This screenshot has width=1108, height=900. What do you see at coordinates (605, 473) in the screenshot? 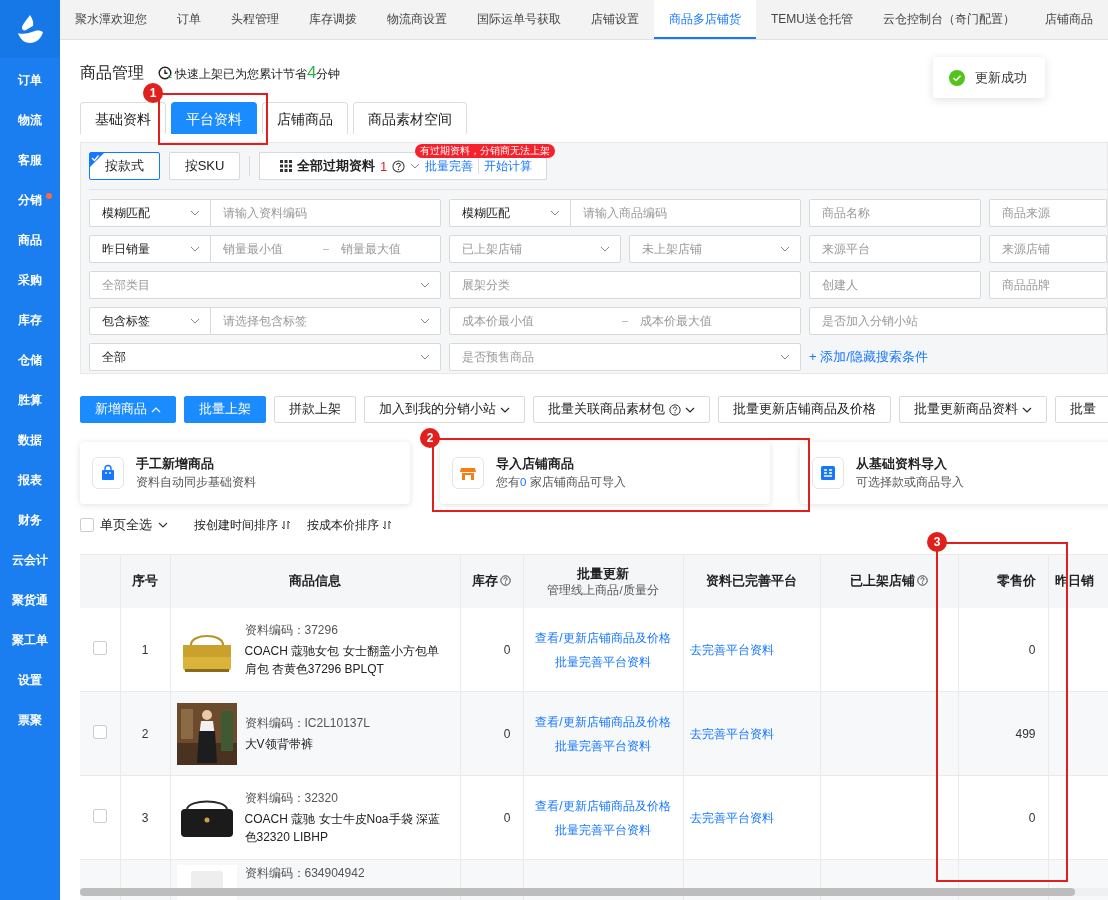
I see `add-option-card: 导入店铺商品 您有0 家店铺商品可导入` at bounding box center [605, 473].